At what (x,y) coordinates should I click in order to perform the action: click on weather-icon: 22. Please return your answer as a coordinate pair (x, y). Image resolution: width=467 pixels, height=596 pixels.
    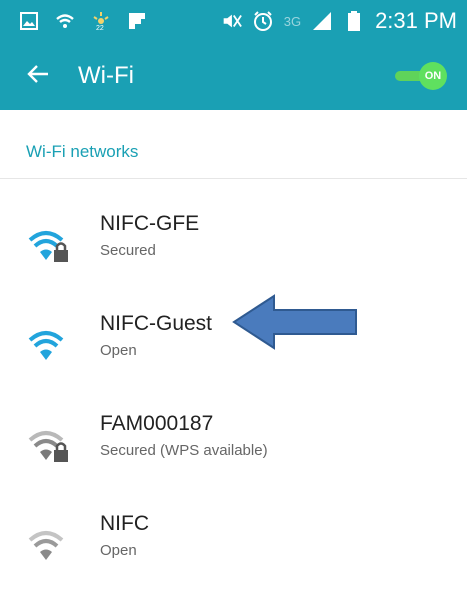
    Looking at the image, I should click on (101, 21).